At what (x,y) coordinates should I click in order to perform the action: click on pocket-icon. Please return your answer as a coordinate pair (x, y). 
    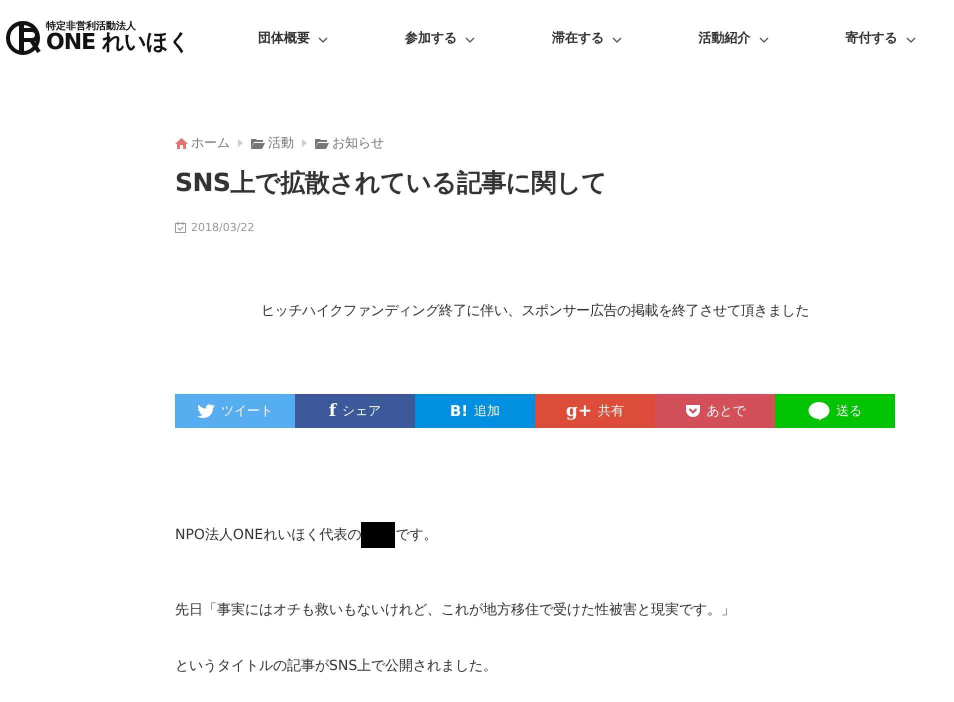
    Looking at the image, I should click on (692, 411).